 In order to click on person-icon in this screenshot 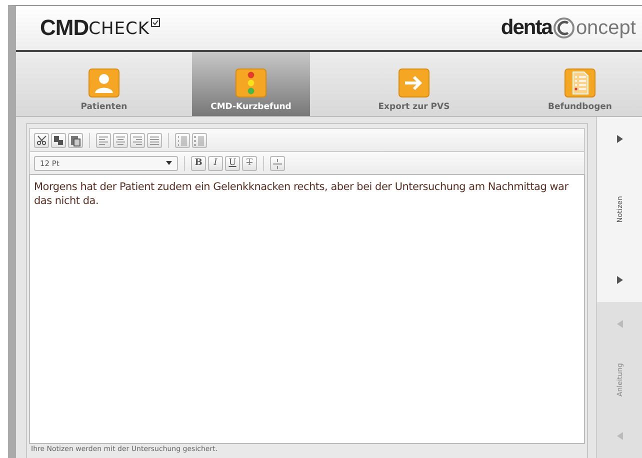, I will do `click(104, 83)`.